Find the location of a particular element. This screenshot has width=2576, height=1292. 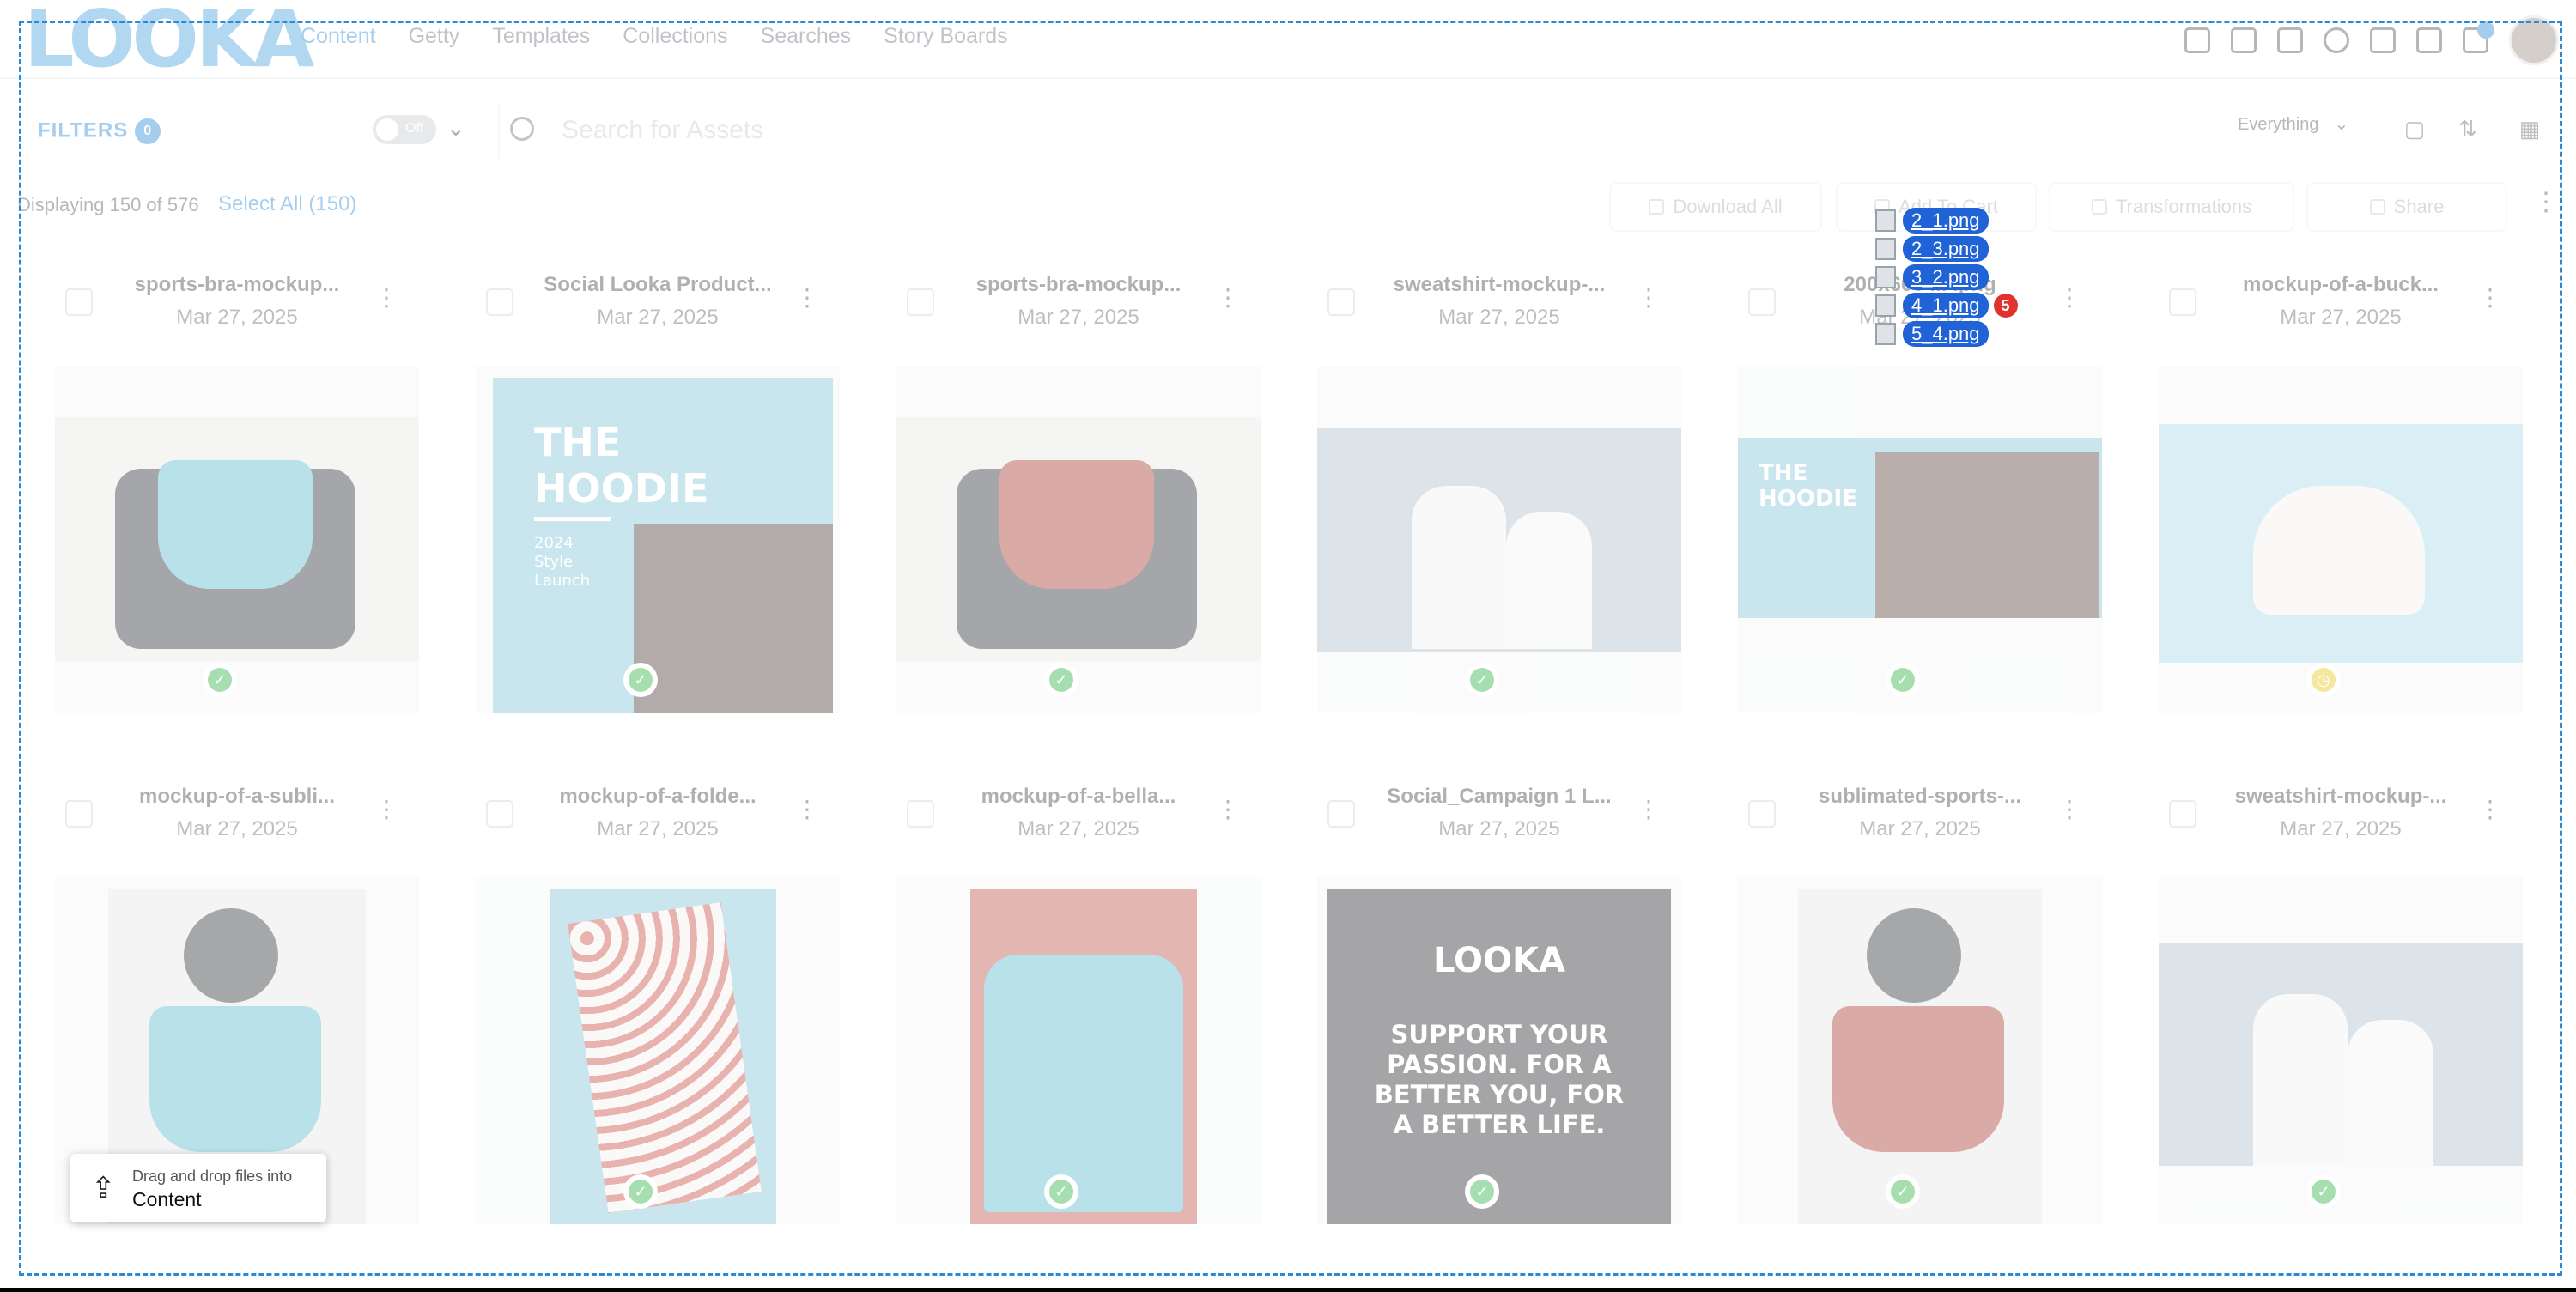

asset-thumbnail: THE HOODIE is located at coordinates (1920, 539).